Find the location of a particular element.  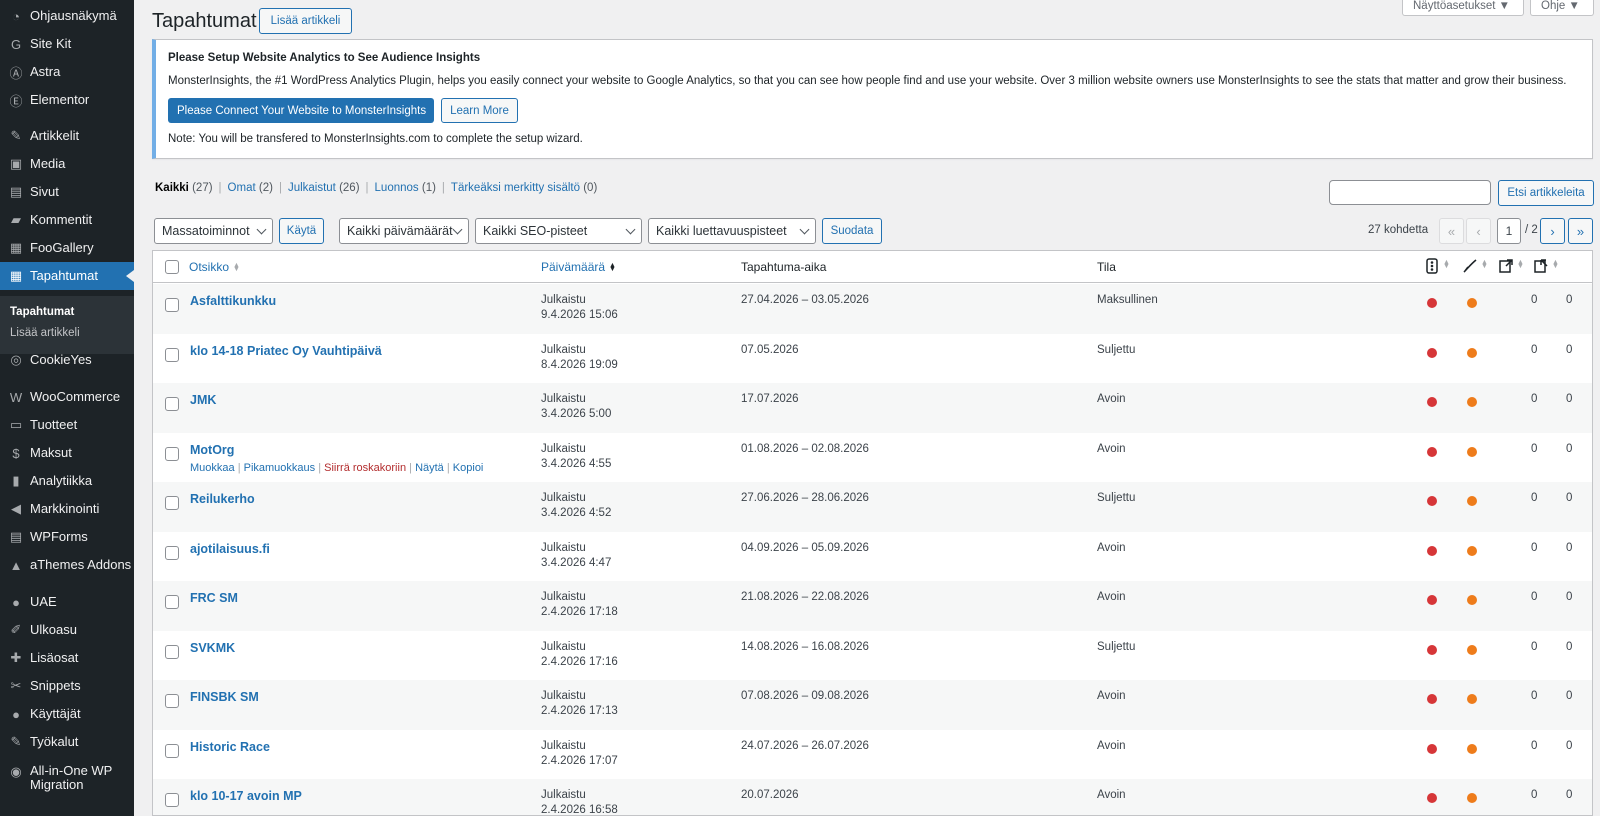

outgoing-links-column-icon: ▲ ▼ is located at coordinates (1510, 266).